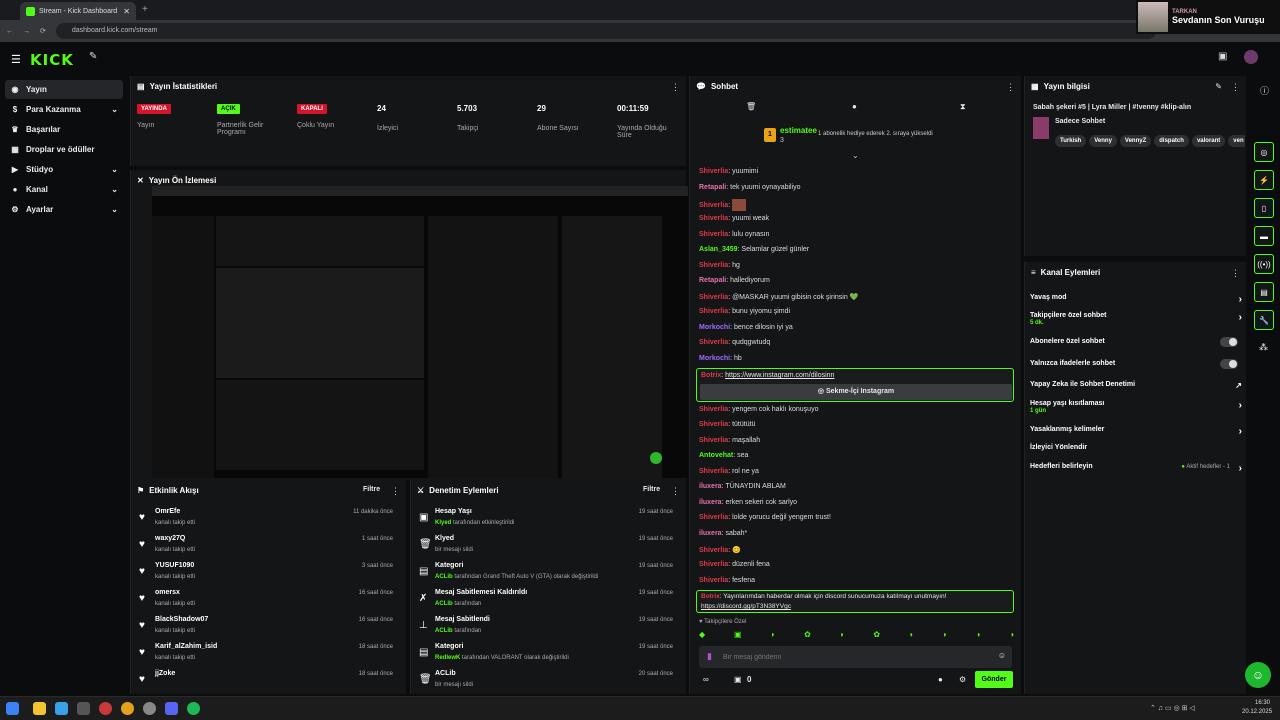 Image resolution: width=1280 pixels, height=720 pixels. I want to click on discord-icon, so click(171, 708).